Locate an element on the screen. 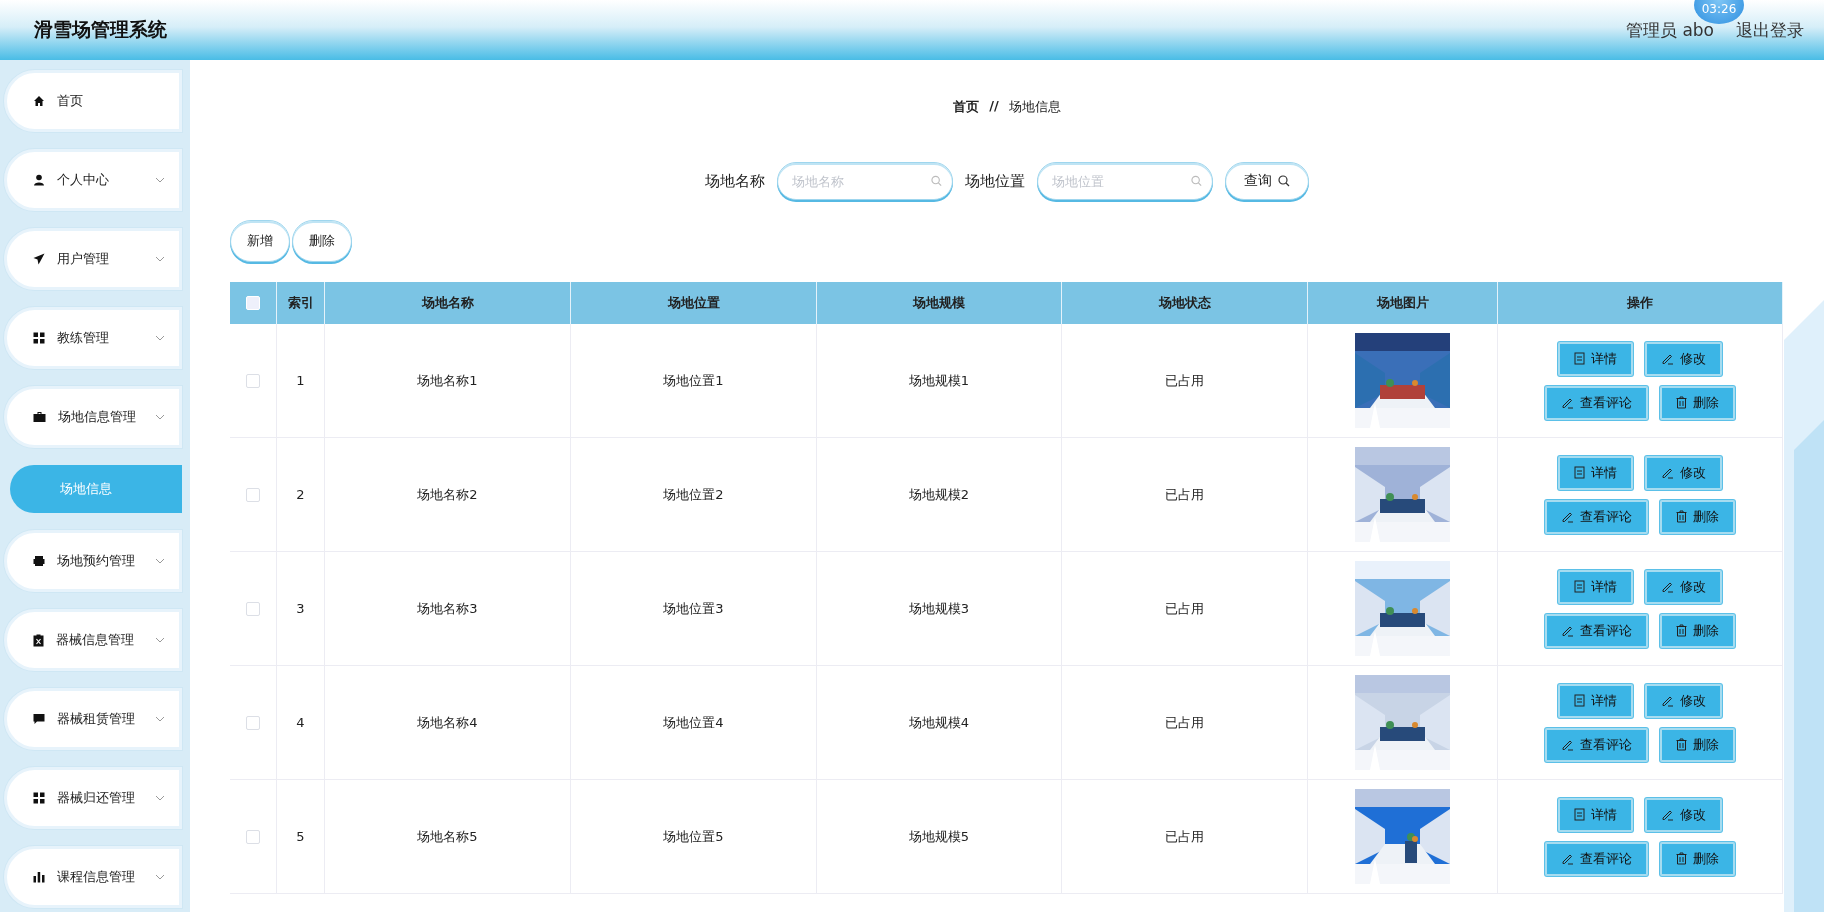  query-button: 查询 is located at coordinates (1267, 181).